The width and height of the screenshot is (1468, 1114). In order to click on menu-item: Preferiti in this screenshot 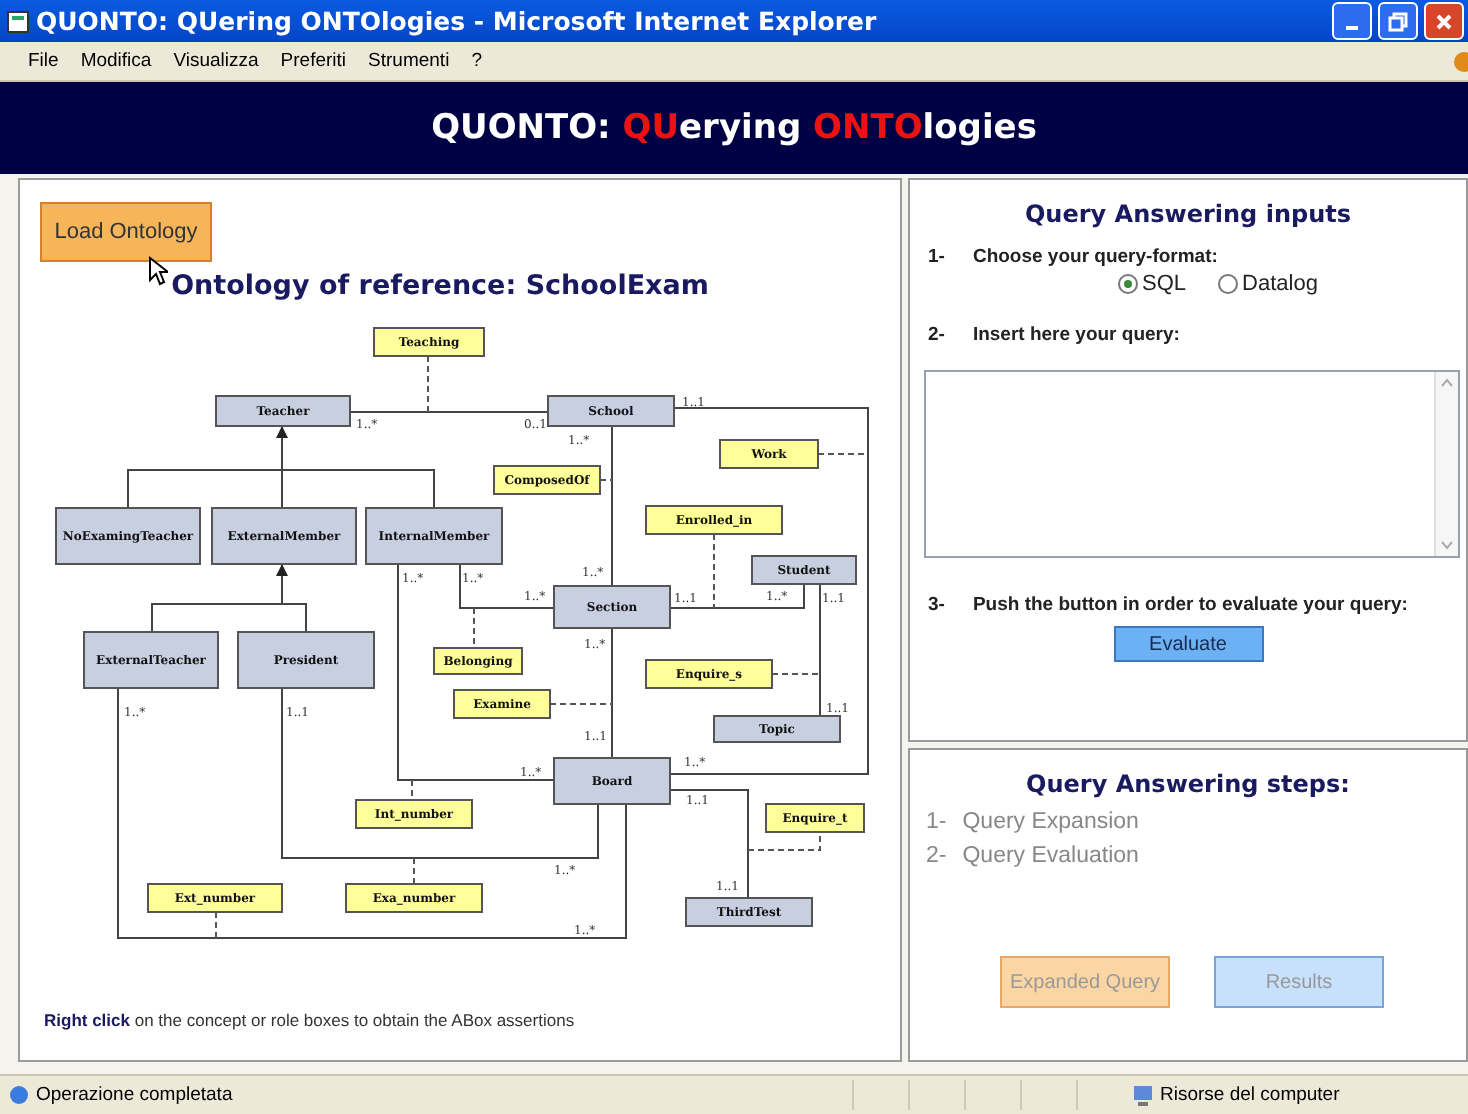, I will do `click(313, 61)`.